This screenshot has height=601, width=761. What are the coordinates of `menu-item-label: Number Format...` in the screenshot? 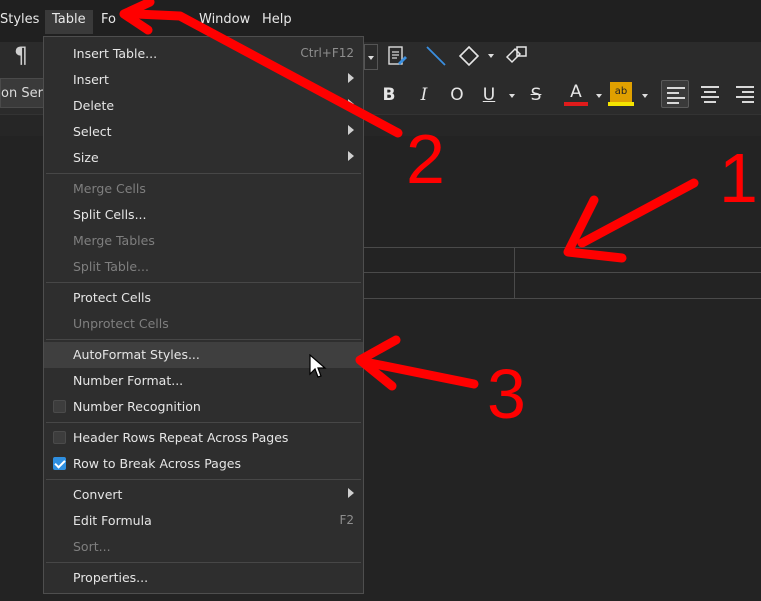 It's located at (128, 380).